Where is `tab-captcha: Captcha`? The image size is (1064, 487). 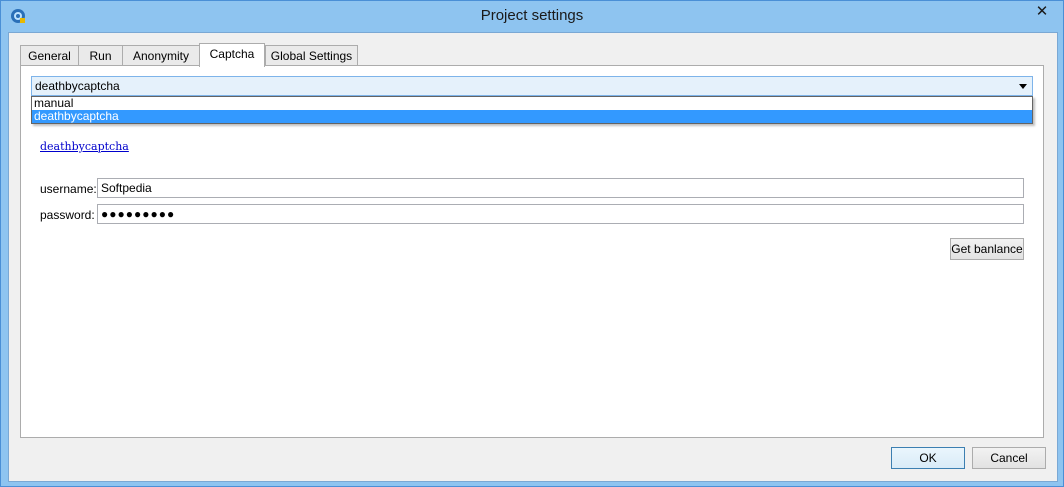 tab-captcha: Captcha is located at coordinates (232, 55).